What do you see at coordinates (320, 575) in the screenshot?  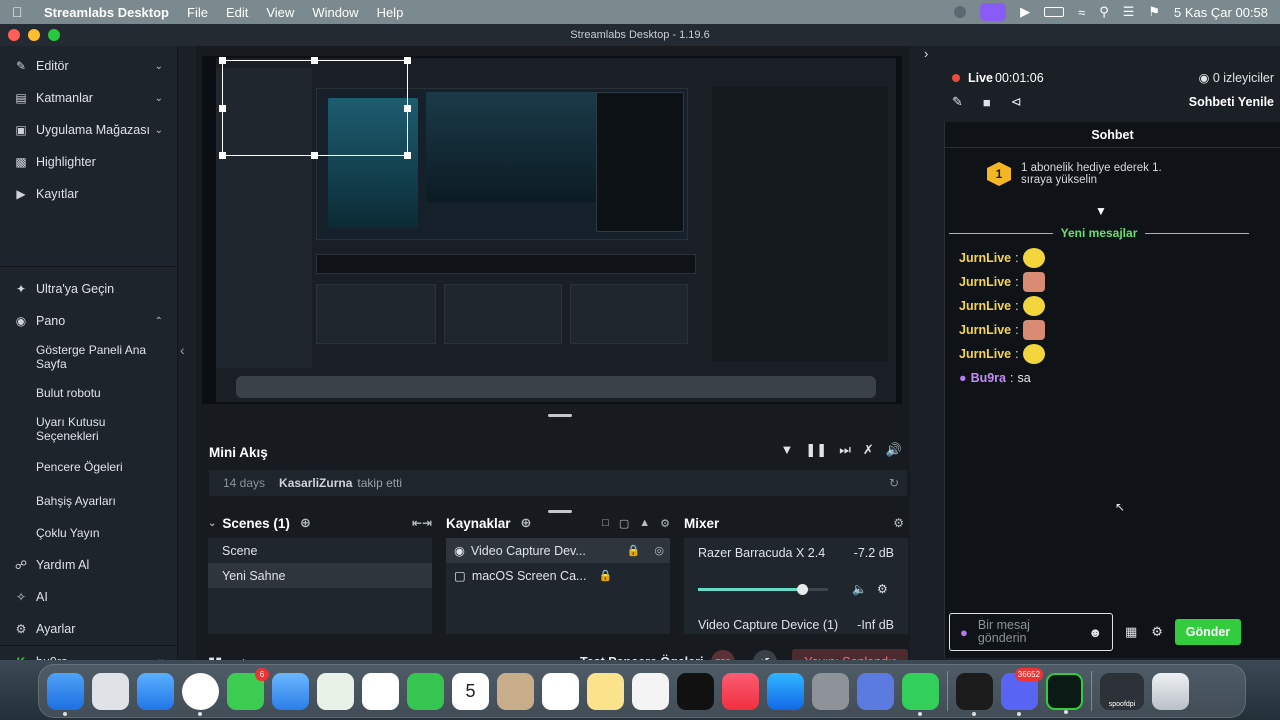 I see `scene-item-selected: Yeni Sahne` at bounding box center [320, 575].